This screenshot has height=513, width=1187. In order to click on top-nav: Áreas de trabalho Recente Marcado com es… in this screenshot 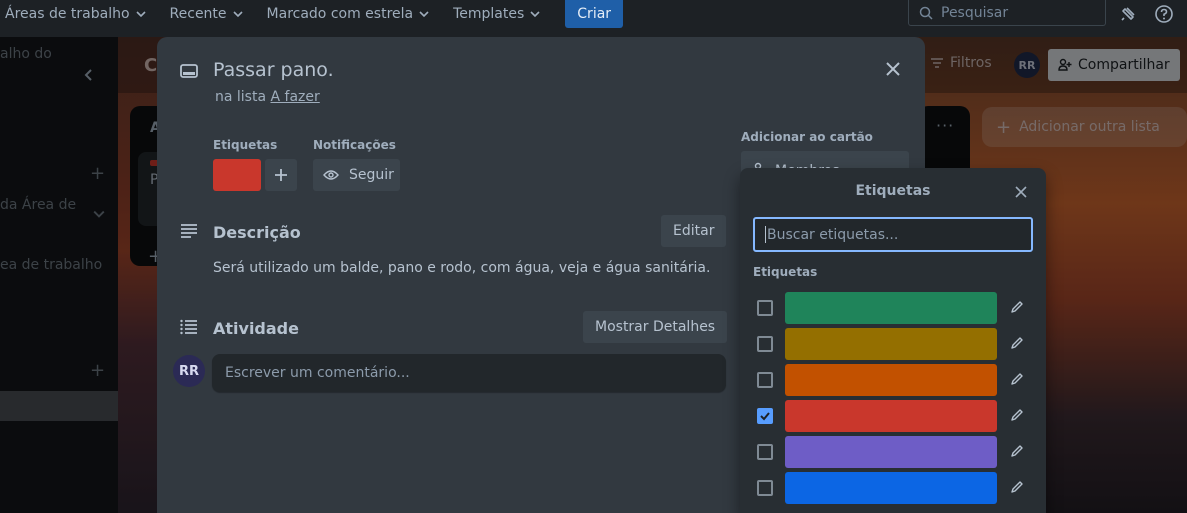, I will do `click(312, 14)`.